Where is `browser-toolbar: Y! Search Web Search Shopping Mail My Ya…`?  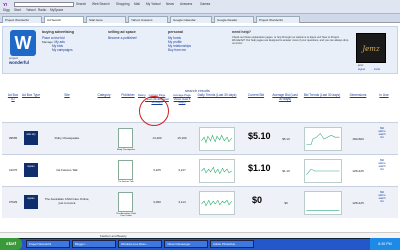 browser-toolbar: Y! Search Web Search Shopping Mail My Ya… is located at coordinates (200, 7).